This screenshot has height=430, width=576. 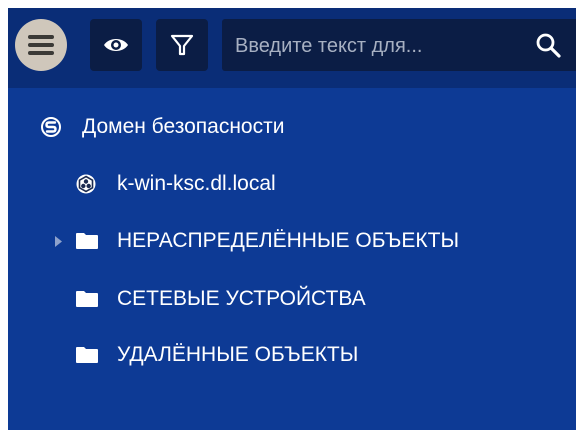 I want to click on filter-button, so click(x=182, y=45).